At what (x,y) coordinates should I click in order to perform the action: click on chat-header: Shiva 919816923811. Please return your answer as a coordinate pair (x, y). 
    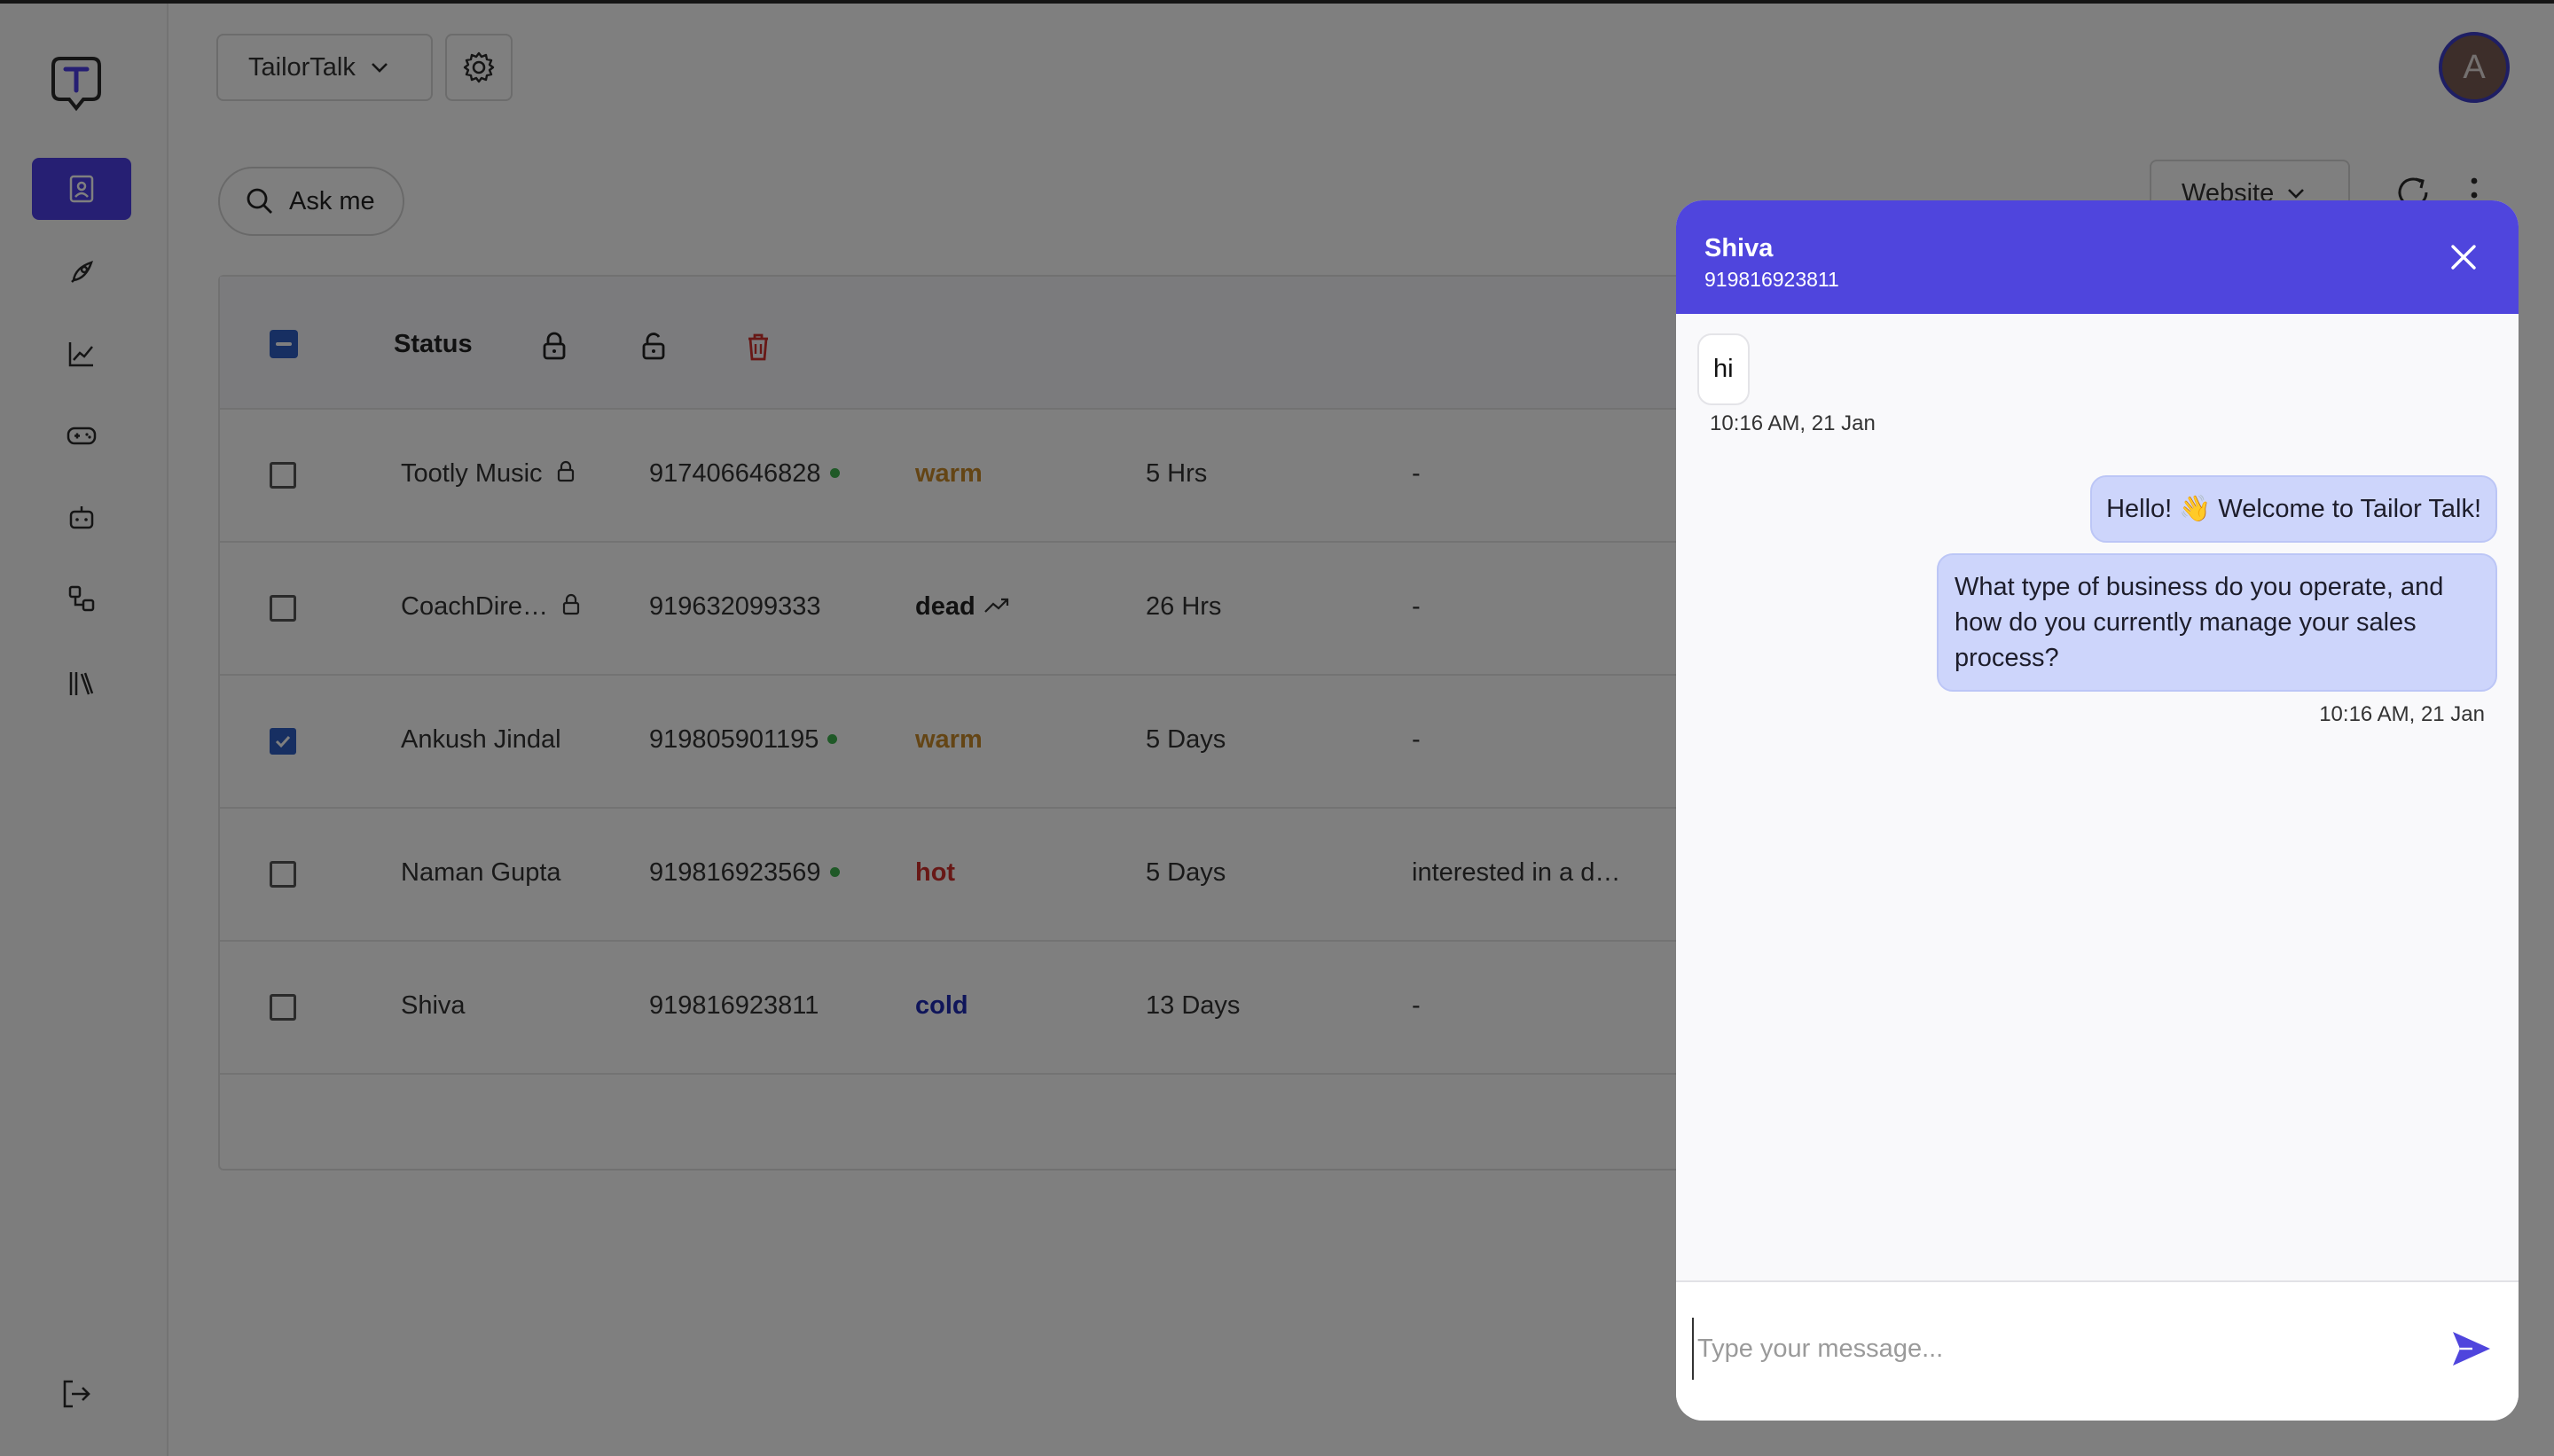
    Looking at the image, I should click on (2097, 257).